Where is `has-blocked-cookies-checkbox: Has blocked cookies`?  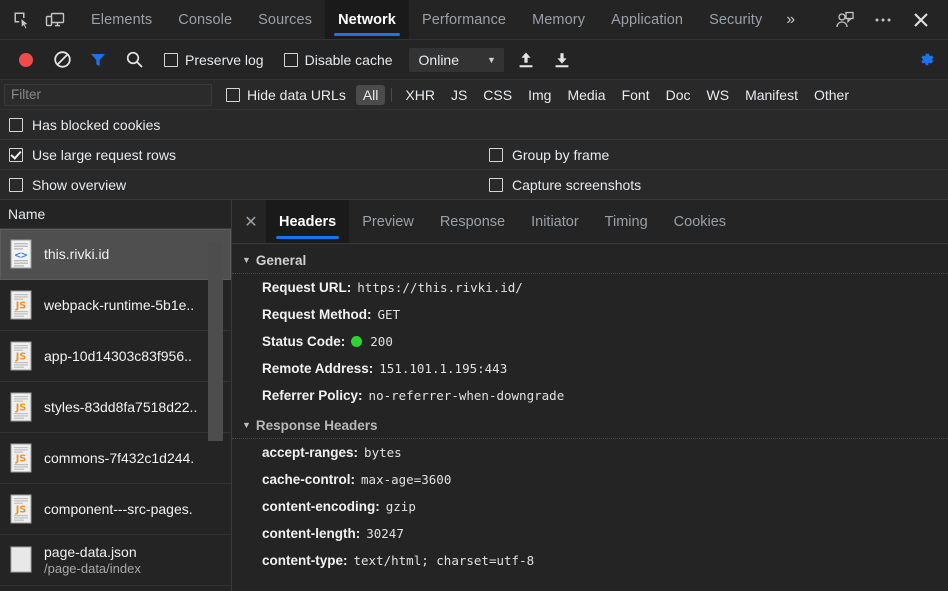 has-blocked-cookies-checkbox: Has blocked cookies is located at coordinates (240, 125).